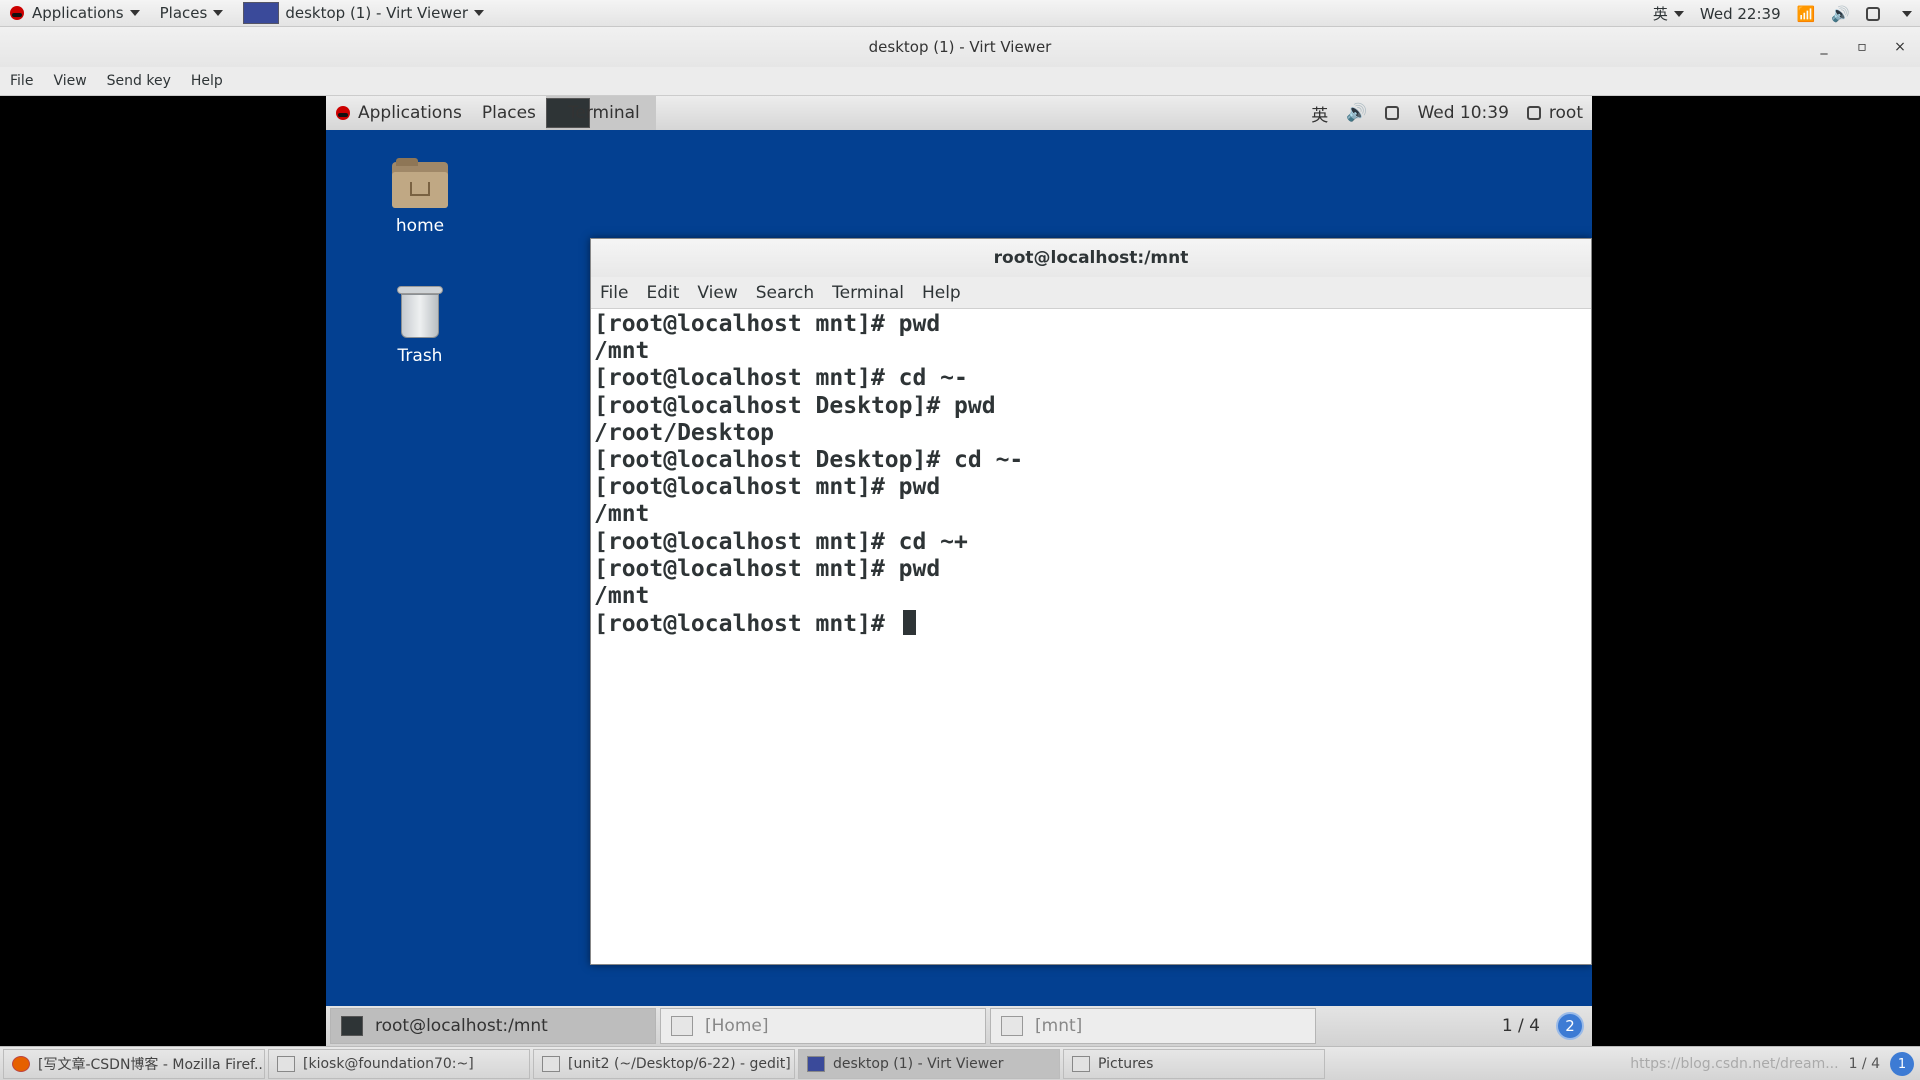 This screenshot has width=1920, height=1080. What do you see at coordinates (1319, 113) in the screenshot?
I see `guest-ime-indicator: 英` at bounding box center [1319, 113].